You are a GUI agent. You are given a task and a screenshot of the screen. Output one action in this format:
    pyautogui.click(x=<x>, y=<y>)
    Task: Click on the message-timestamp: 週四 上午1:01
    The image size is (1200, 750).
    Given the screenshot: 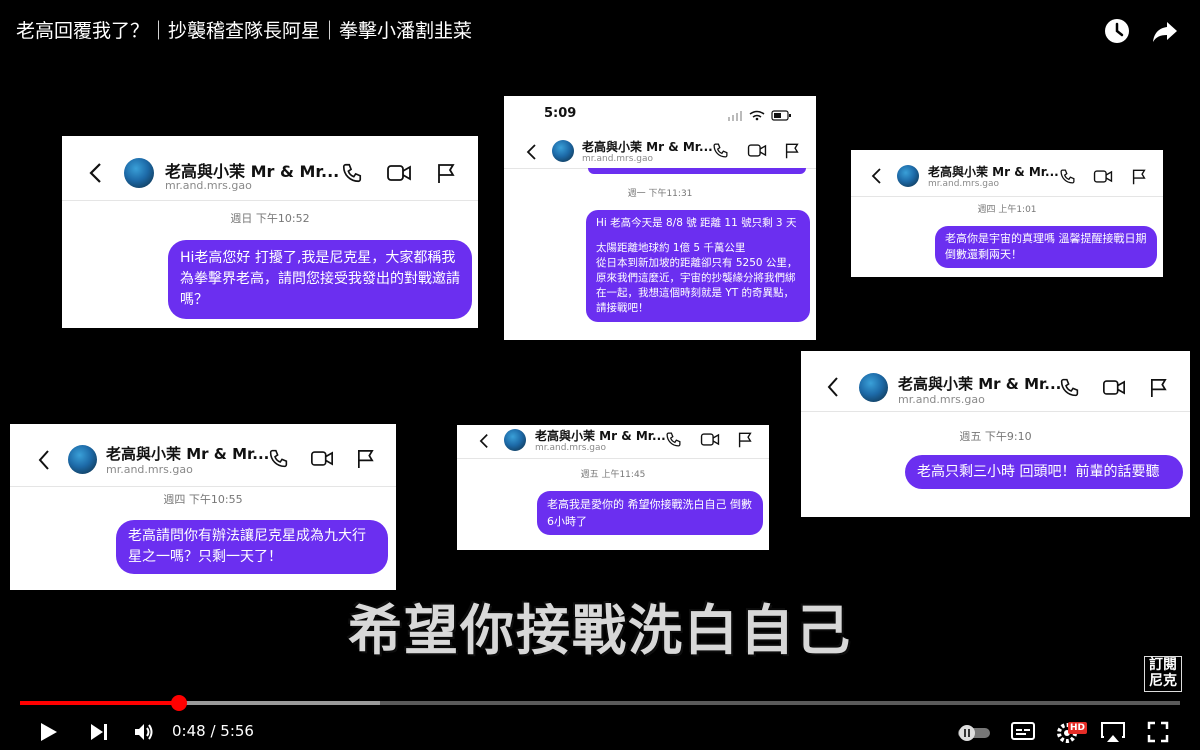 What is the action you would take?
    pyautogui.click(x=1007, y=210)
    